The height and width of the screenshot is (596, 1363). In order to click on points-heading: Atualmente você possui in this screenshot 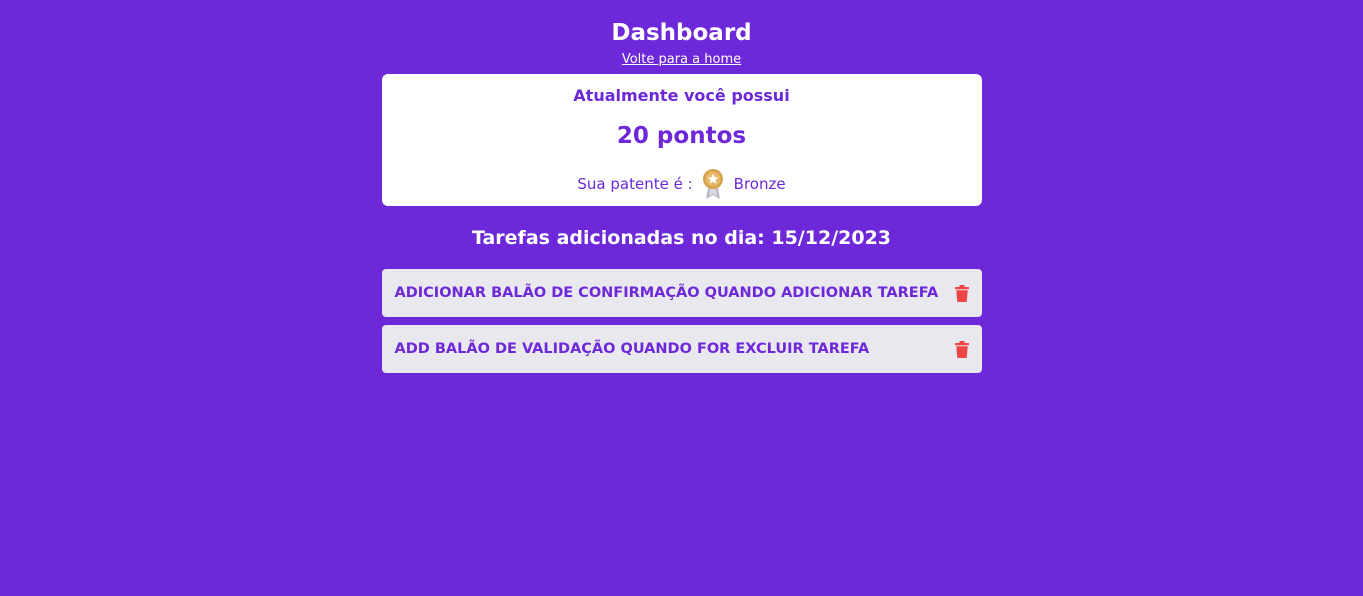, I will do `click(681, 95)`.